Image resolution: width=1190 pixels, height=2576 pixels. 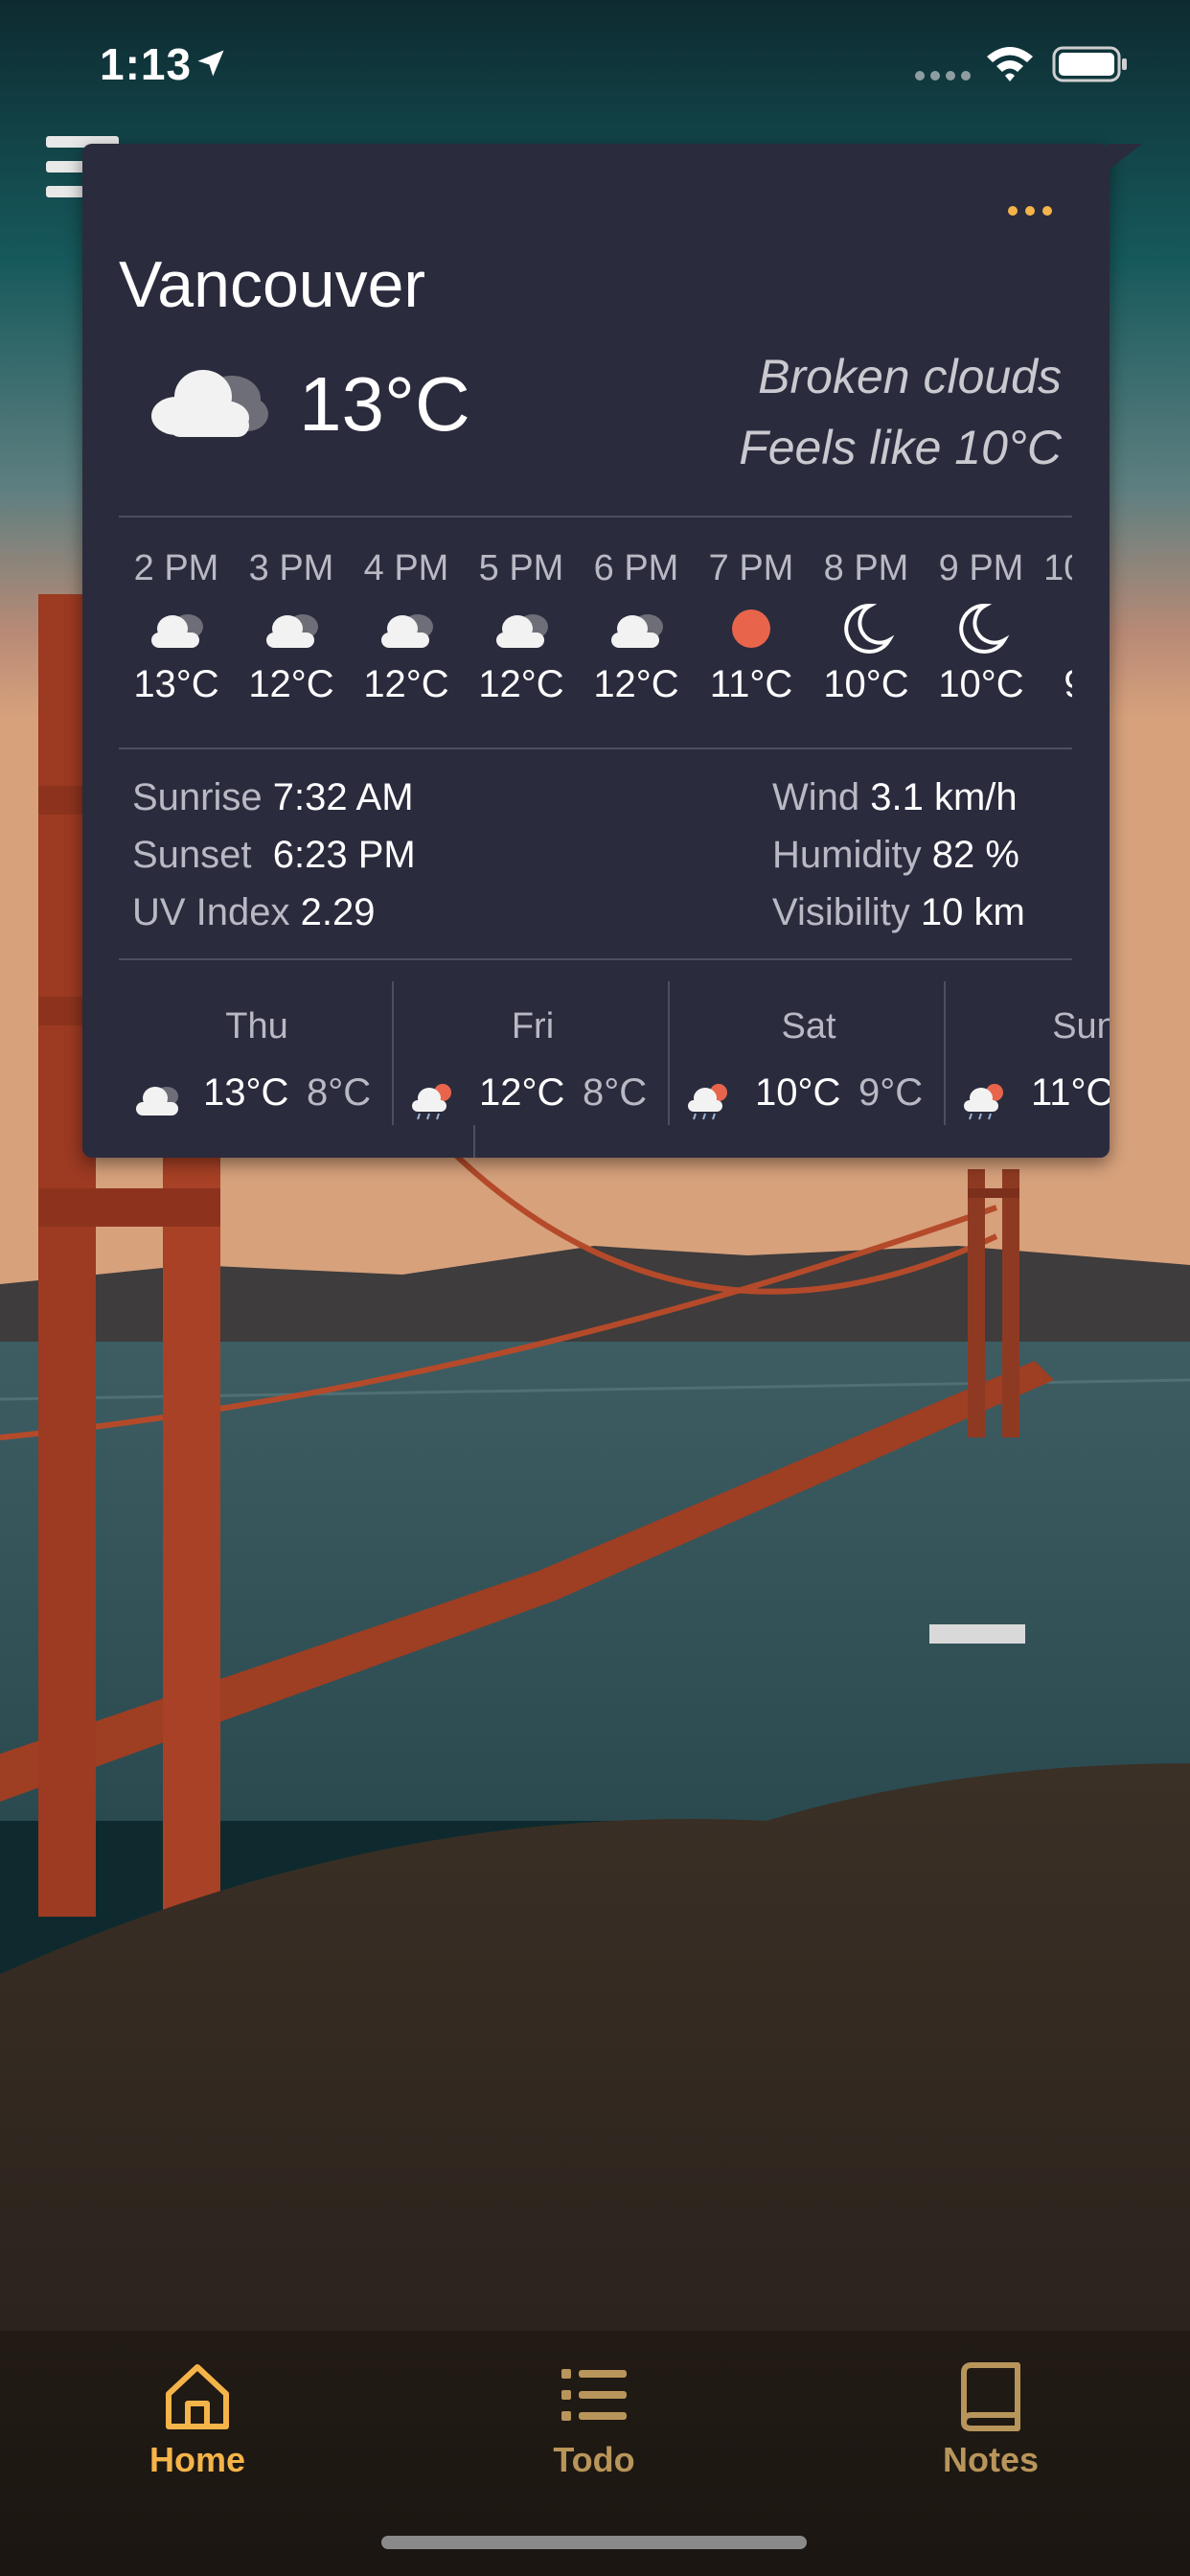 I want to click on day-name: Sun, so click(x=1081, y=1026).